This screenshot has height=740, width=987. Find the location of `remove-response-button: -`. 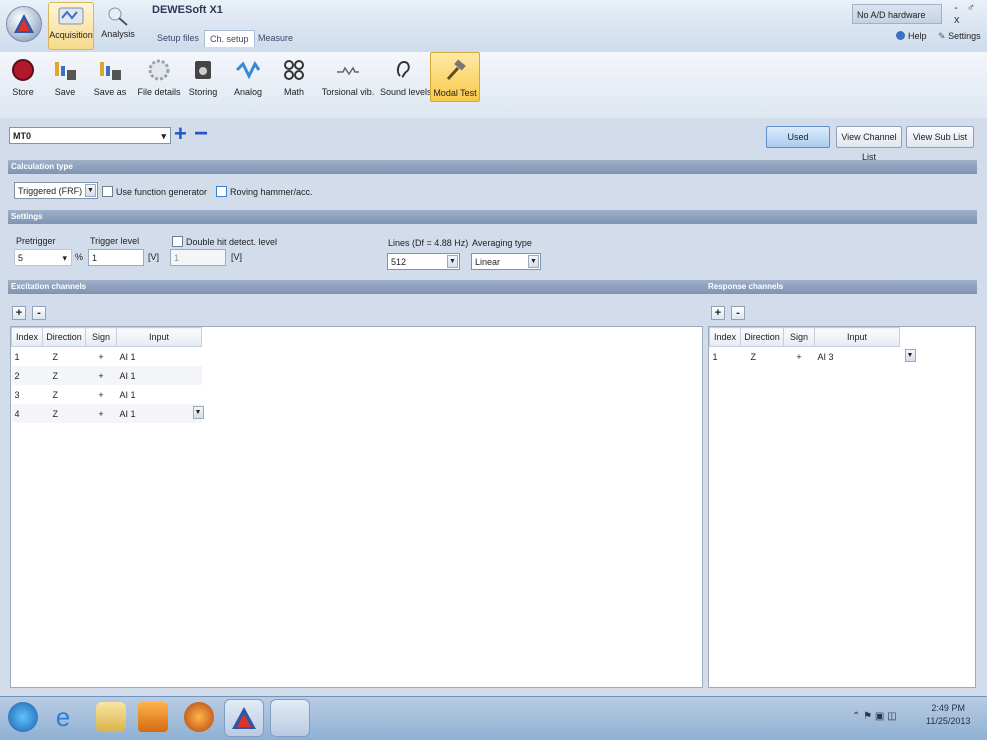

remove-response-button: - is located at coordinates (738, 313).